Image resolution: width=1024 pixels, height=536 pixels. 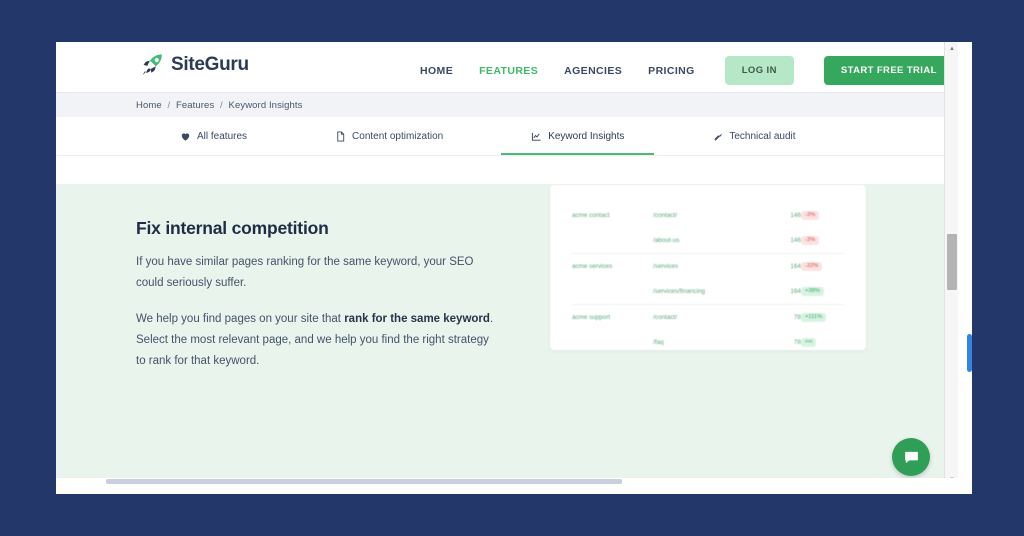 I want to click on table-row: /services/financing 164 +38%, so click(x=708, y=291).